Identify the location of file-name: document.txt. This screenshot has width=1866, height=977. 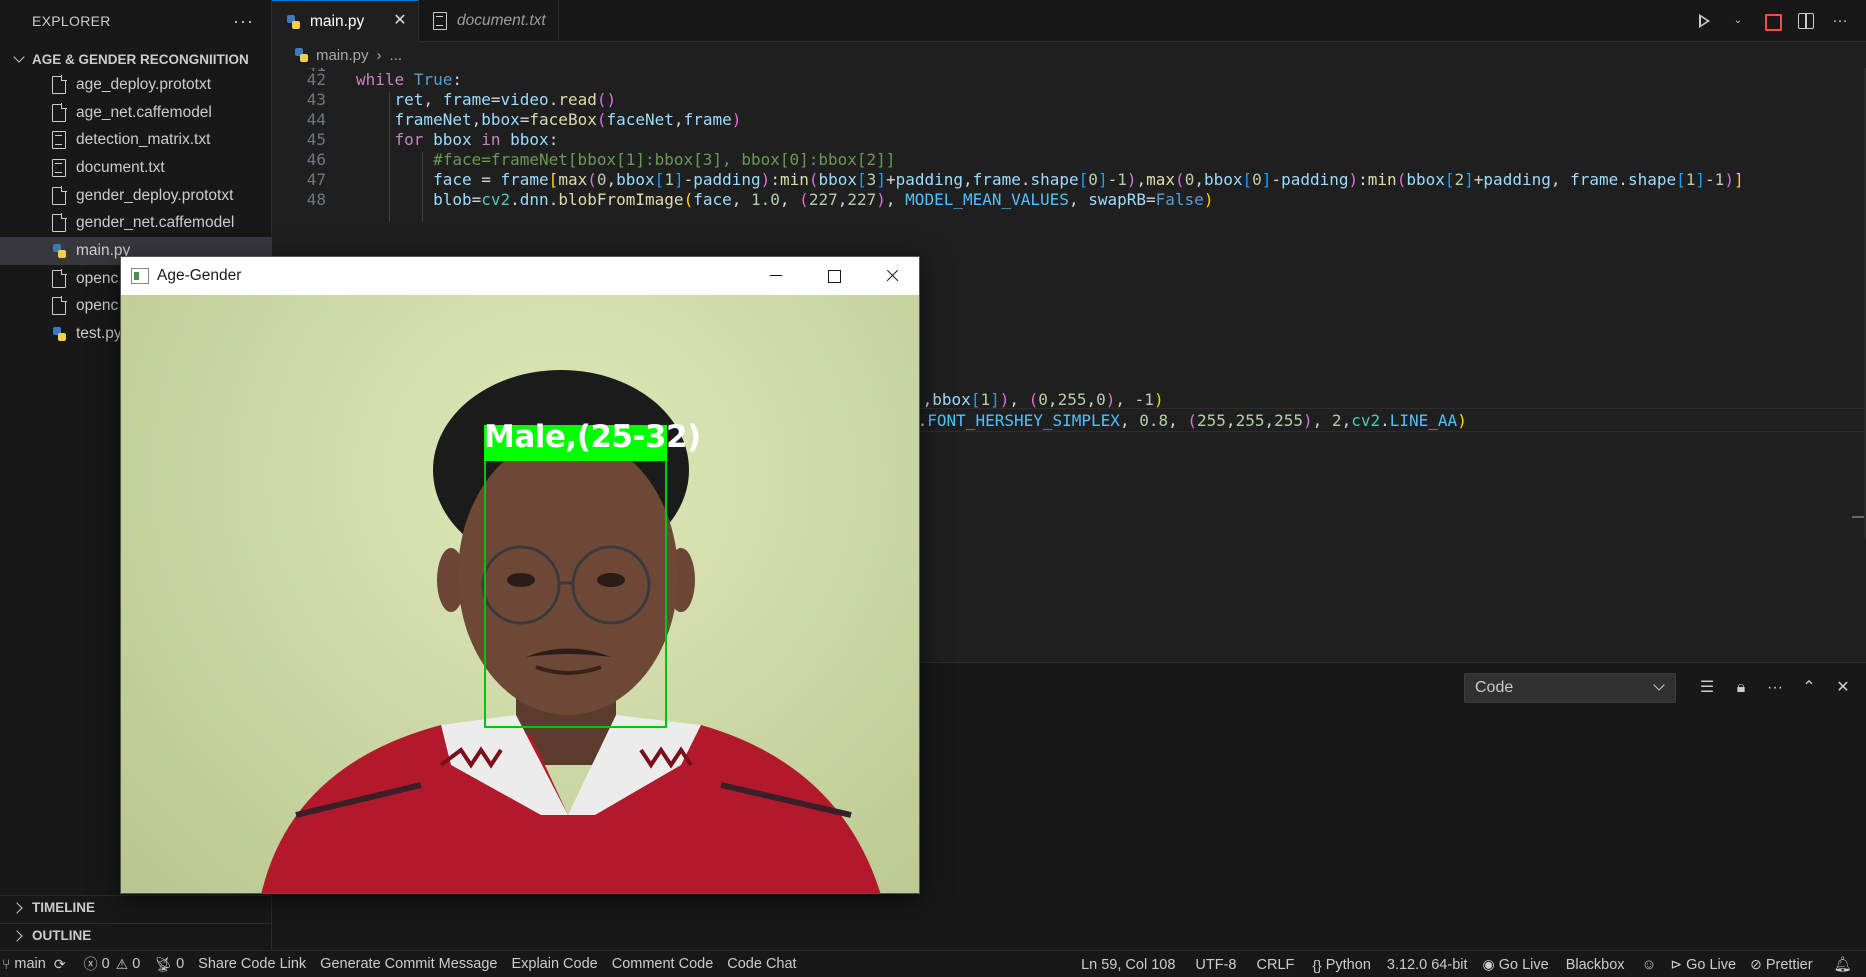
(120, 167).